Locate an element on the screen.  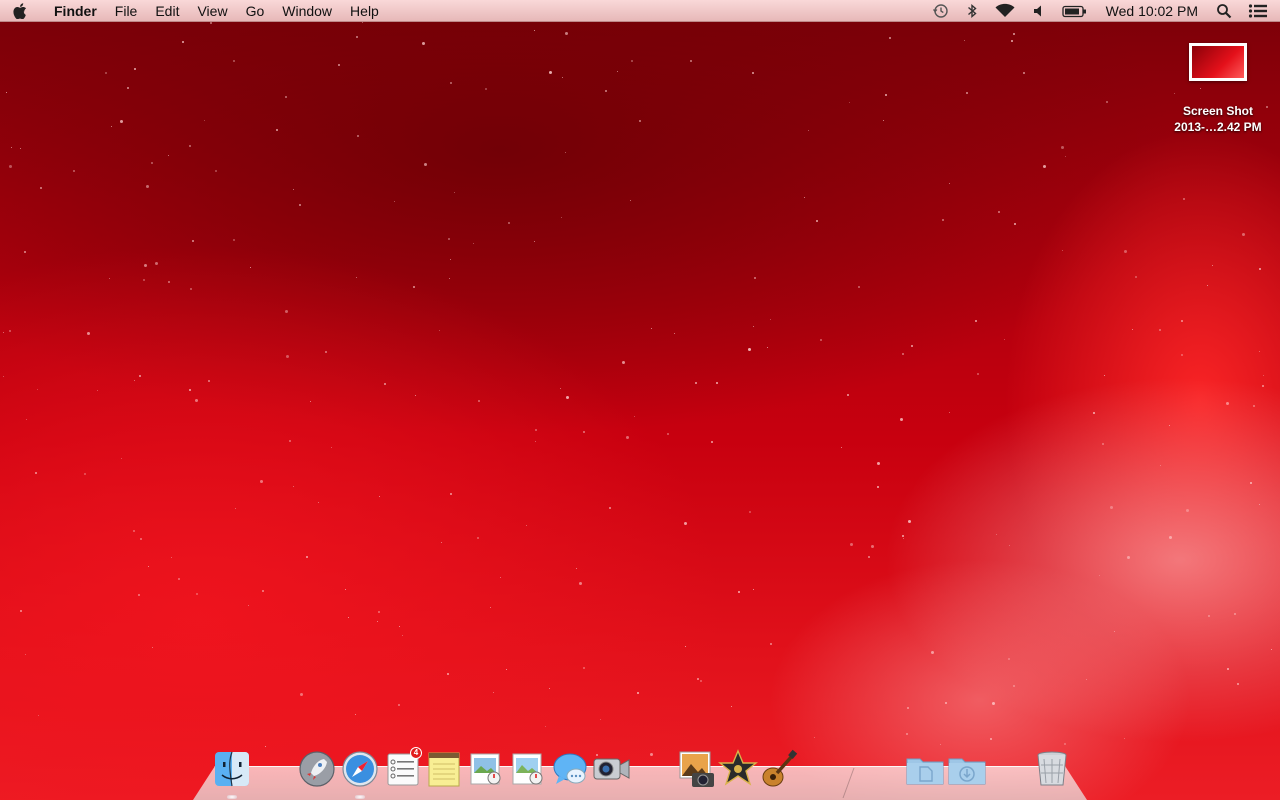
apple-menu-icon is located at coordinates (20, 11).